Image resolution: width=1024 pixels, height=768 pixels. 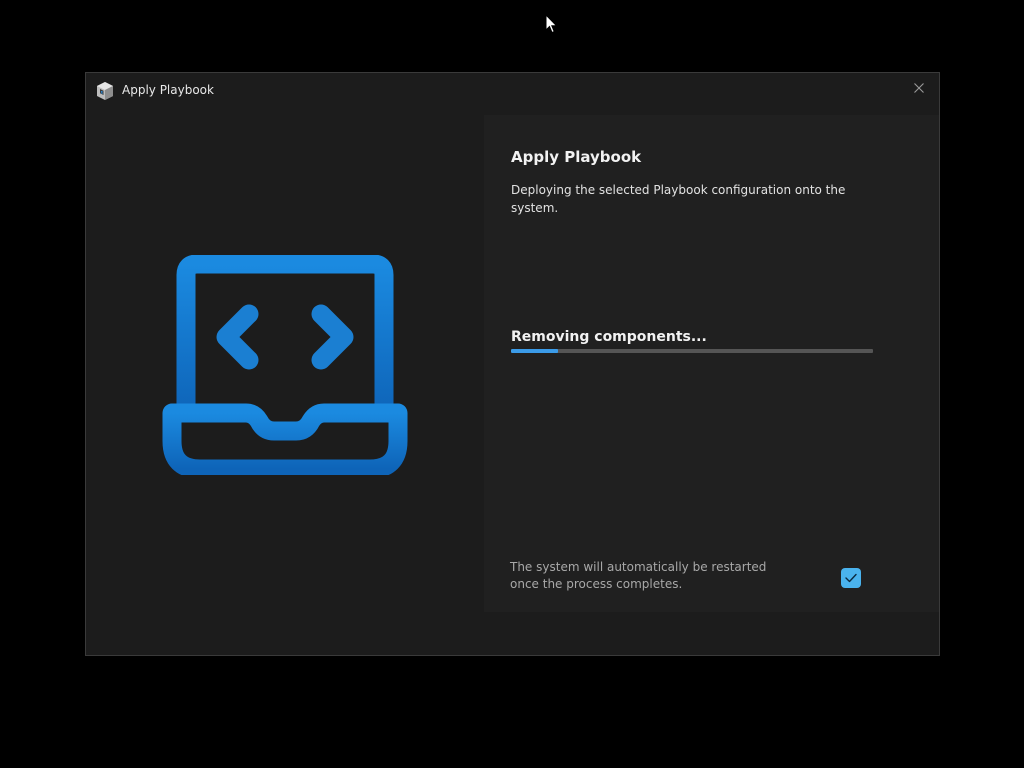 What do you see at coordinates (285, 365) in the screenshot?
I see `laptop-code-icon` at bounding box center [285, 365].